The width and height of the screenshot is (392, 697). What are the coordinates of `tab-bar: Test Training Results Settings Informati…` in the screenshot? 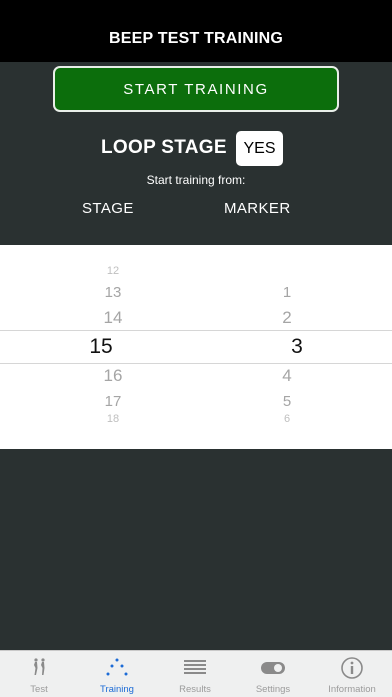 It's located at (196, 673).